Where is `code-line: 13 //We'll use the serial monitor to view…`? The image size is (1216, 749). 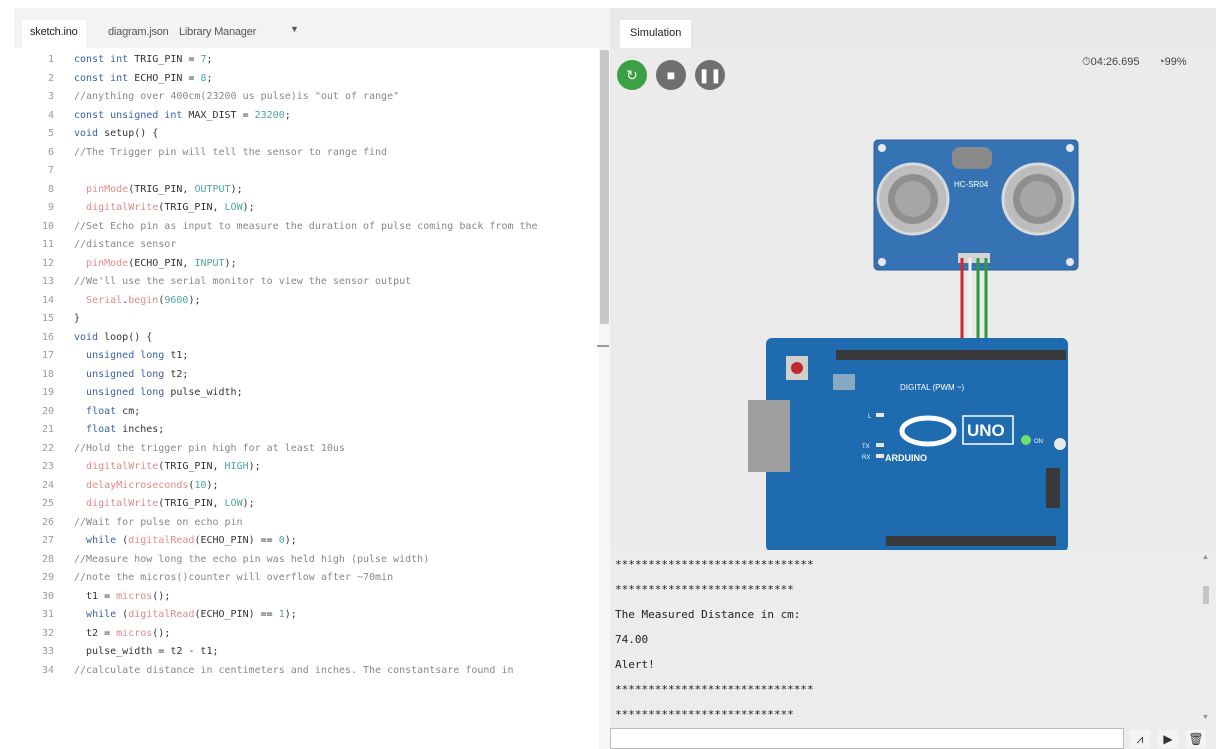
code-line: 13 //We'll use the serial monitor to view… is located at coordinates (306, 283).